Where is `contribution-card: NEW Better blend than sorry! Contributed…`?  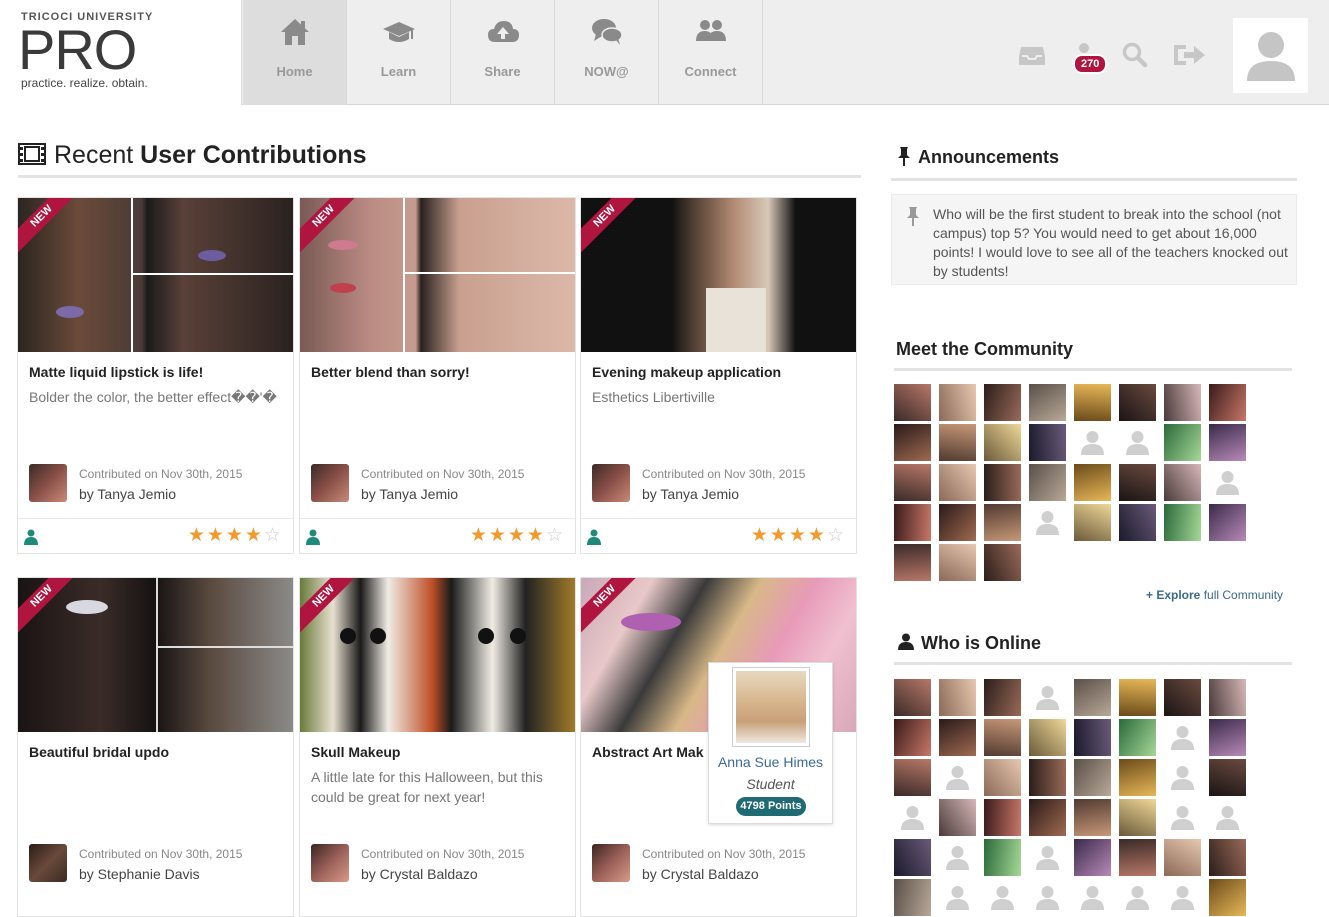 contribution-card: NEW Better blend than sorry! Contributed… is located at coordinates (437, 375).